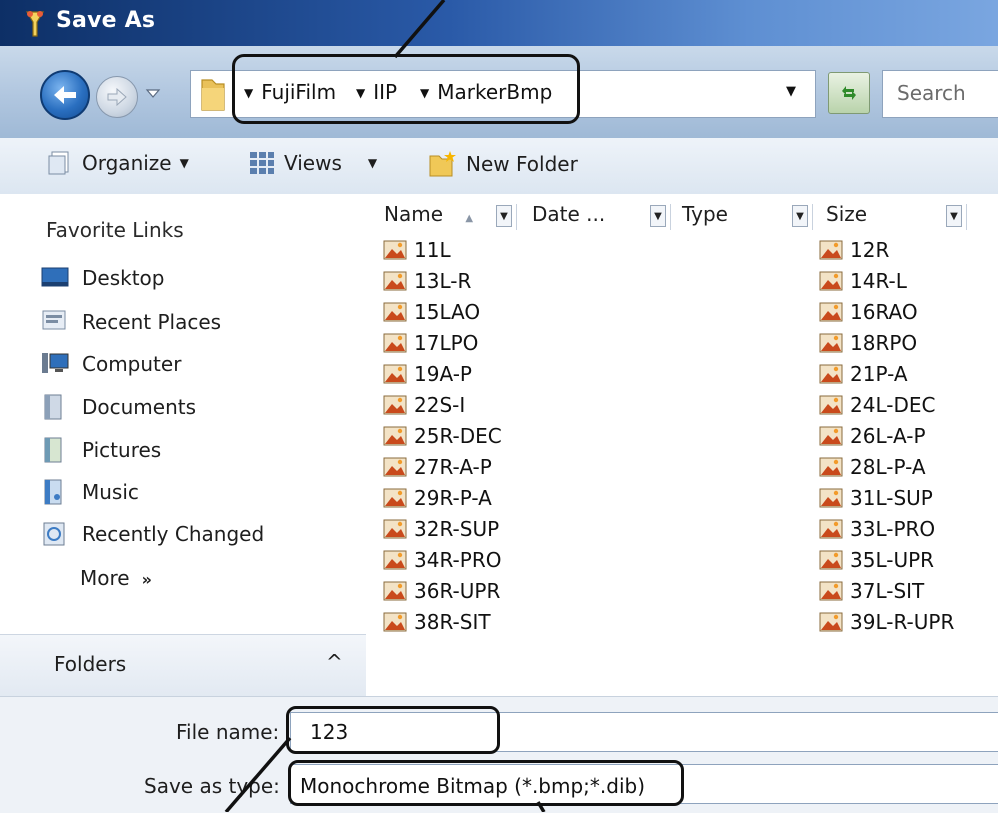  I want to click on file-item: 16RAO, so click(886, 311).